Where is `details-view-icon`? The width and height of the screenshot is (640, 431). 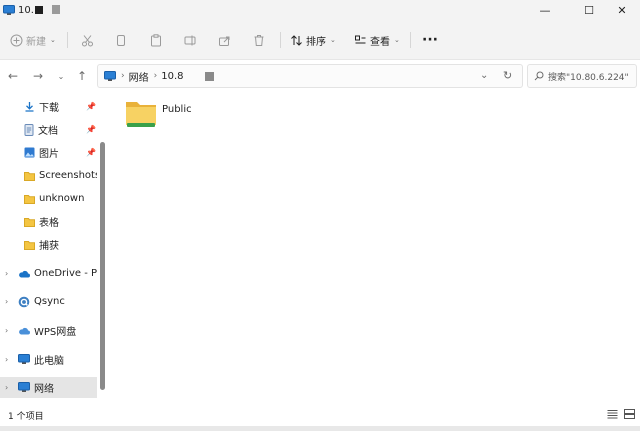
details-view-icon is located at coordinates (612, 414).